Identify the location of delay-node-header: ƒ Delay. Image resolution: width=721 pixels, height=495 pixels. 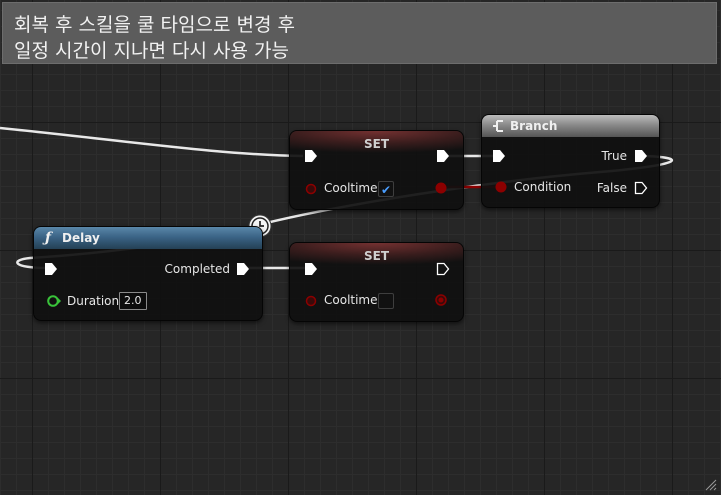
(148, 238).